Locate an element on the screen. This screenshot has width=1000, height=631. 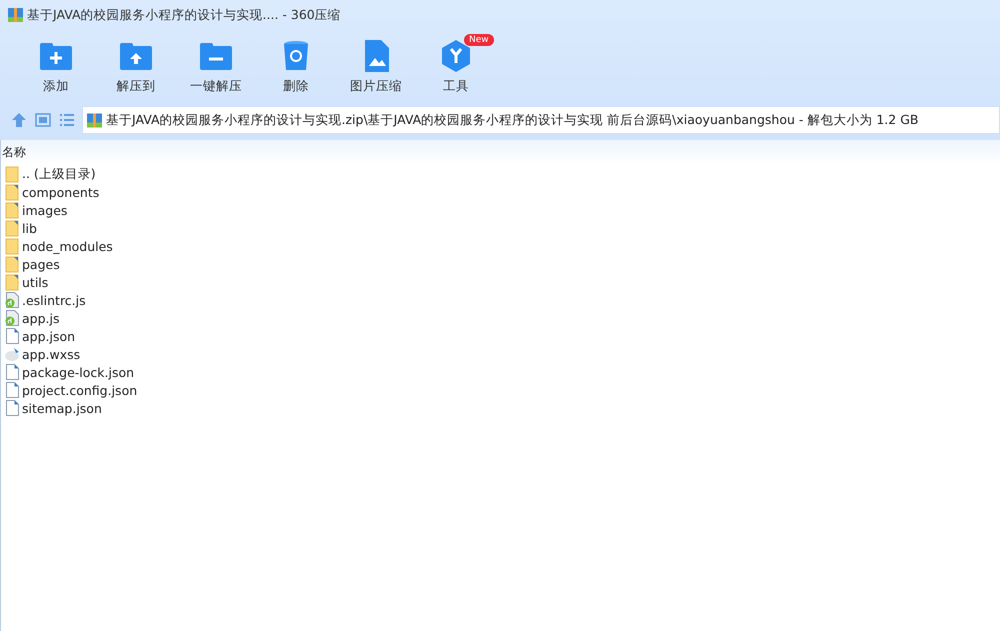
window-title: 基于JAVA的校园服务小程序的设计与实现.... - 360压缩 is located at coordinates (184, 15).